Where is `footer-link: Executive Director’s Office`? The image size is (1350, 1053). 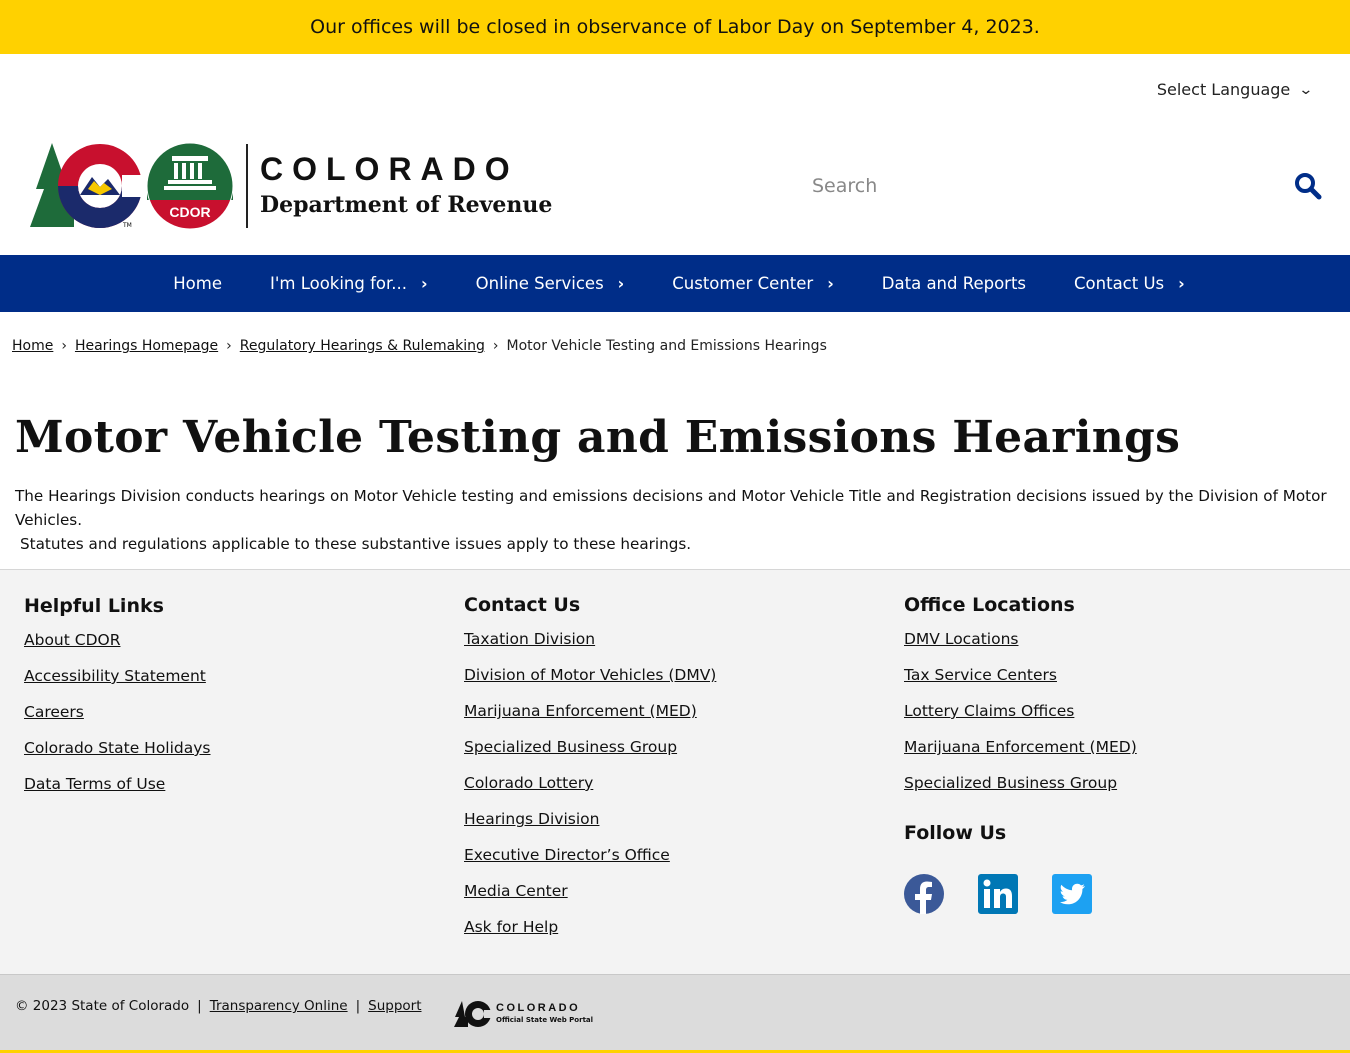 footer-link: Executive Director’s Office is located at coordinates (567, 855).